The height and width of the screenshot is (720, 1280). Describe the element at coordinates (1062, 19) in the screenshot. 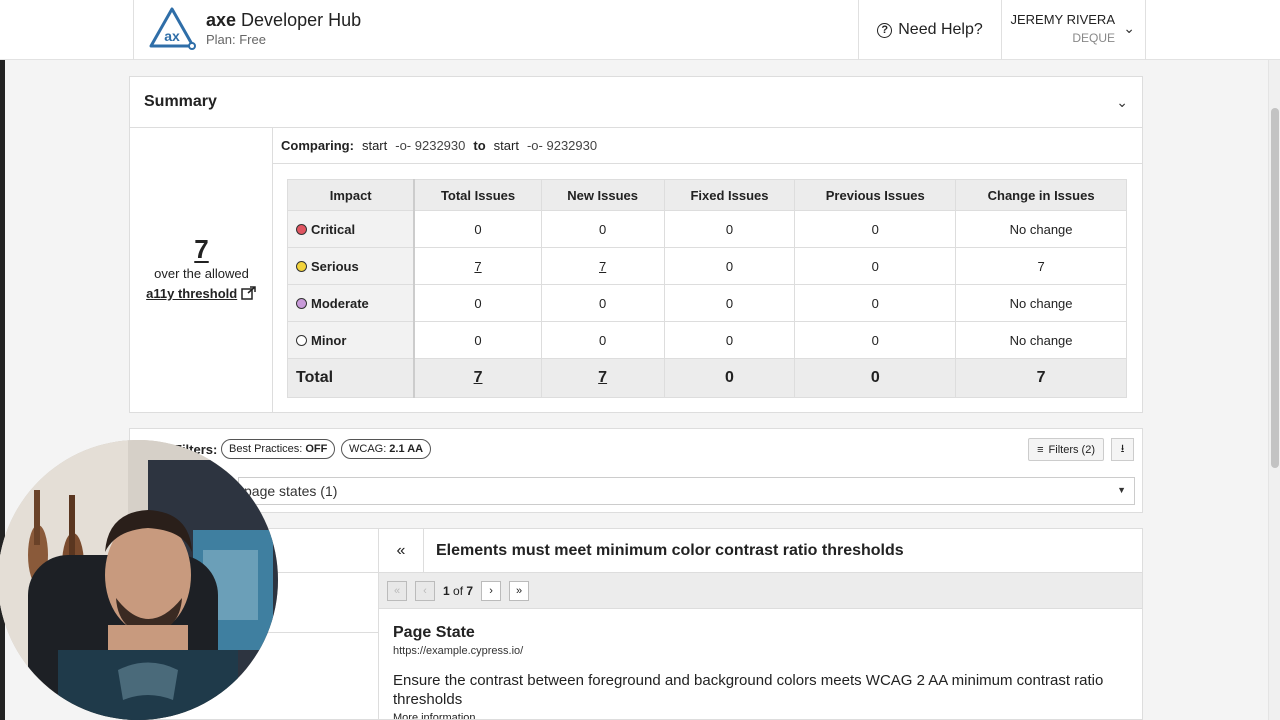

I see `user-name: JEREMY RIVERA` at that location.